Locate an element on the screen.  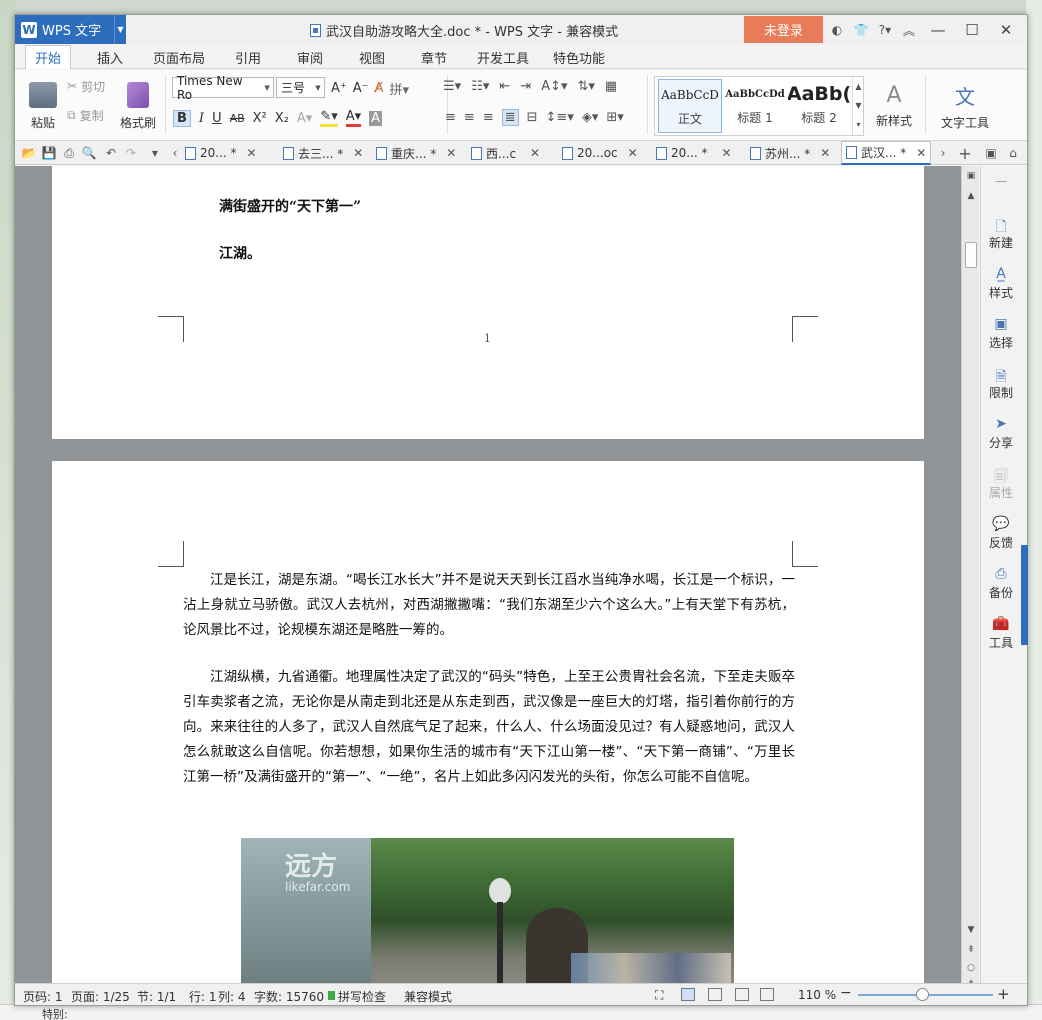
scroll-settings-icon: ▣ is located at coordinates (971, 176).